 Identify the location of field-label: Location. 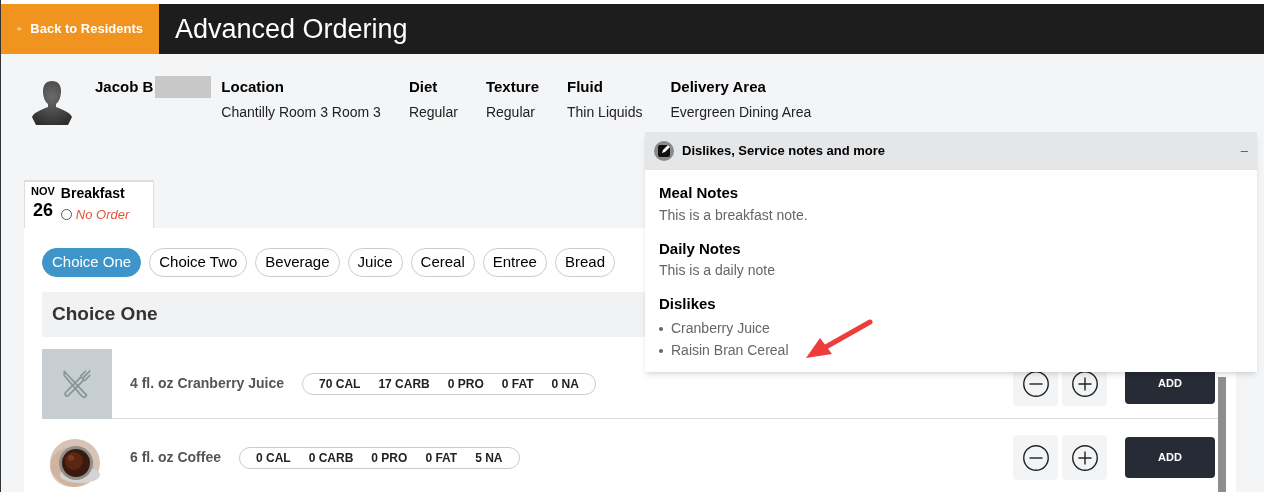
(253, 87).